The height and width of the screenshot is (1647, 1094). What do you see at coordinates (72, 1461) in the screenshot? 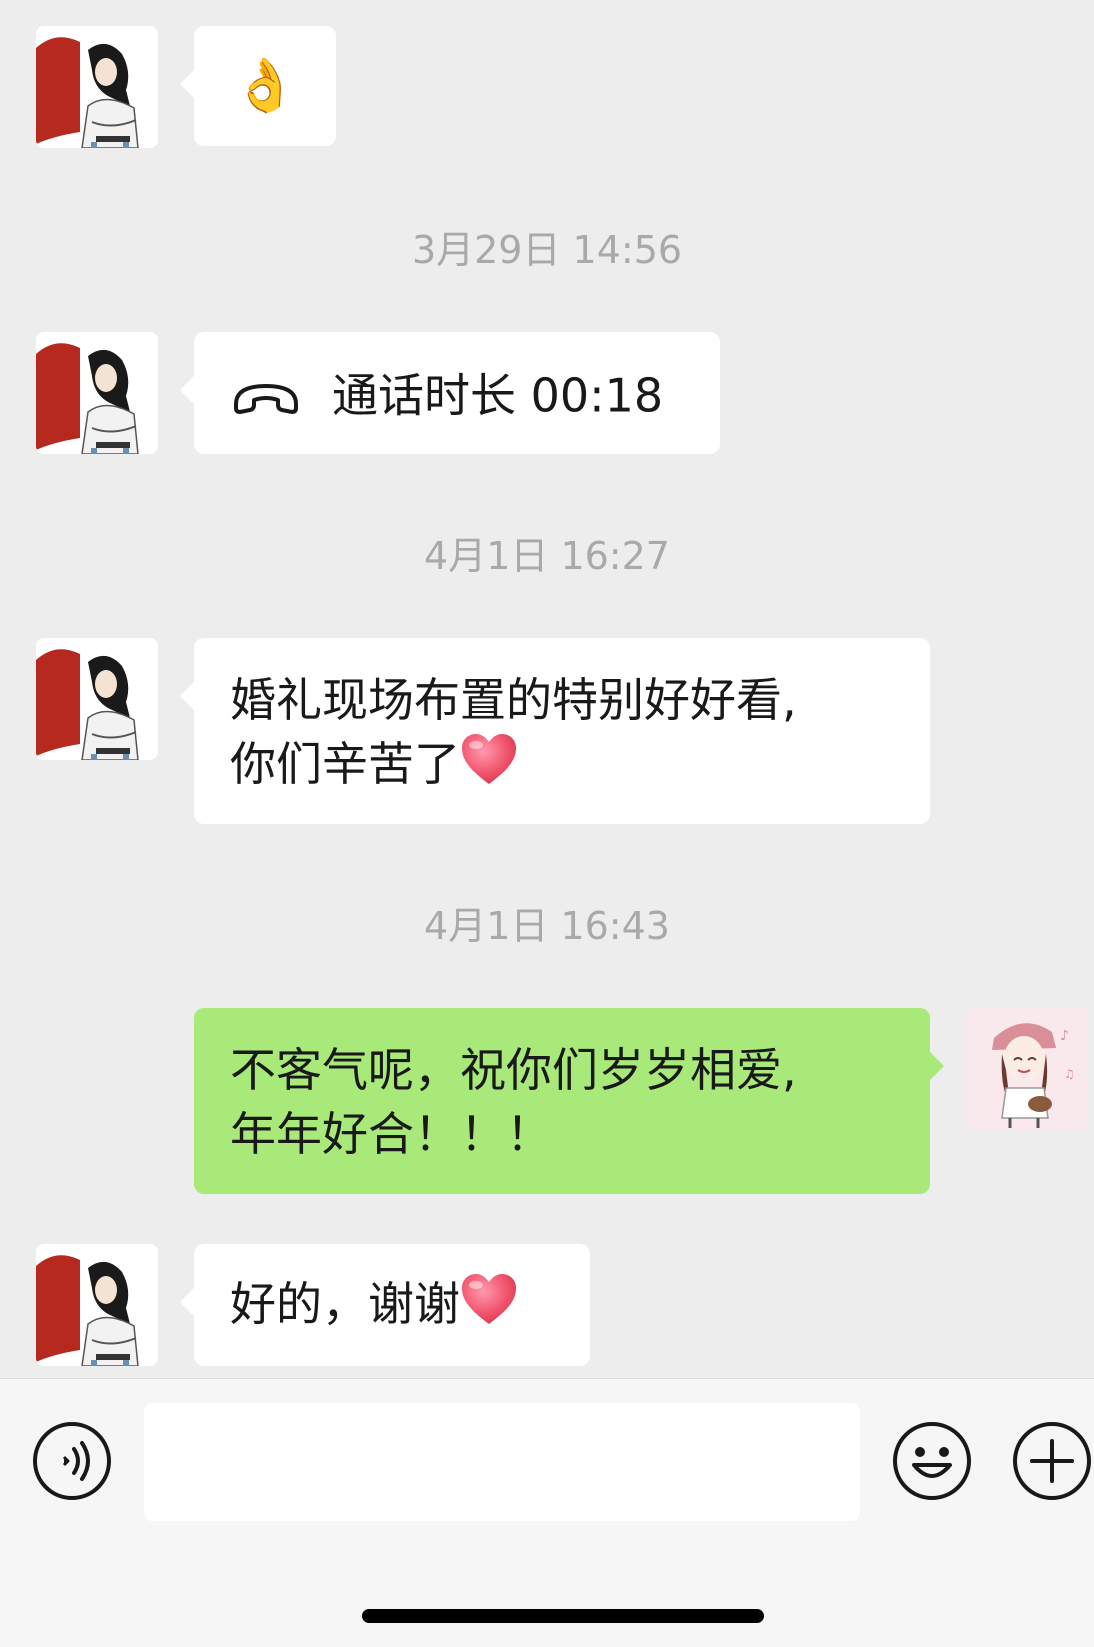
I see `voice-icon` at bounding box center [72, 1461].